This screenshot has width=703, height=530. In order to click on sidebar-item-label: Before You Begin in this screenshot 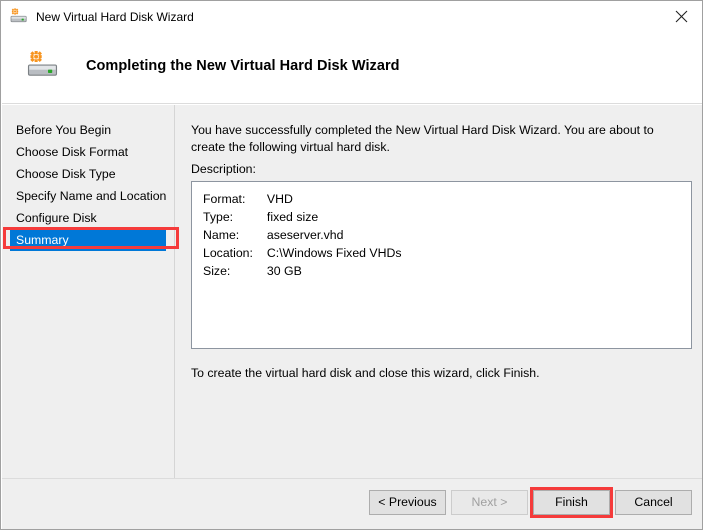, I will do `click(64, 130)`.